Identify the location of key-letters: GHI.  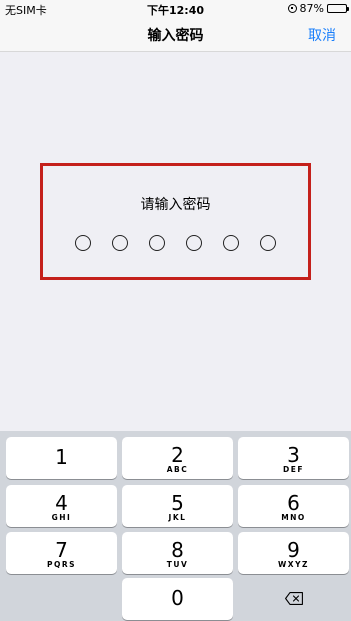
(61, 517).